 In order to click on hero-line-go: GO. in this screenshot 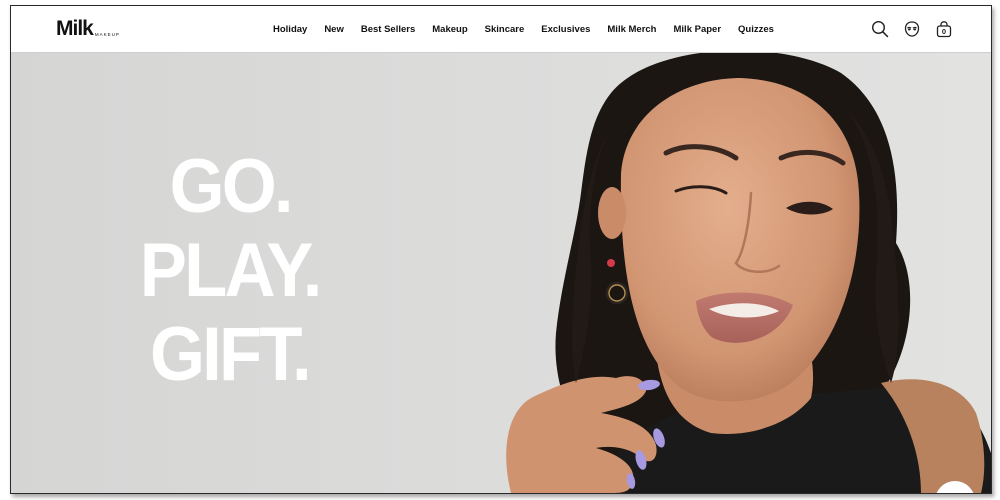, I will do `click(231, 186)`.